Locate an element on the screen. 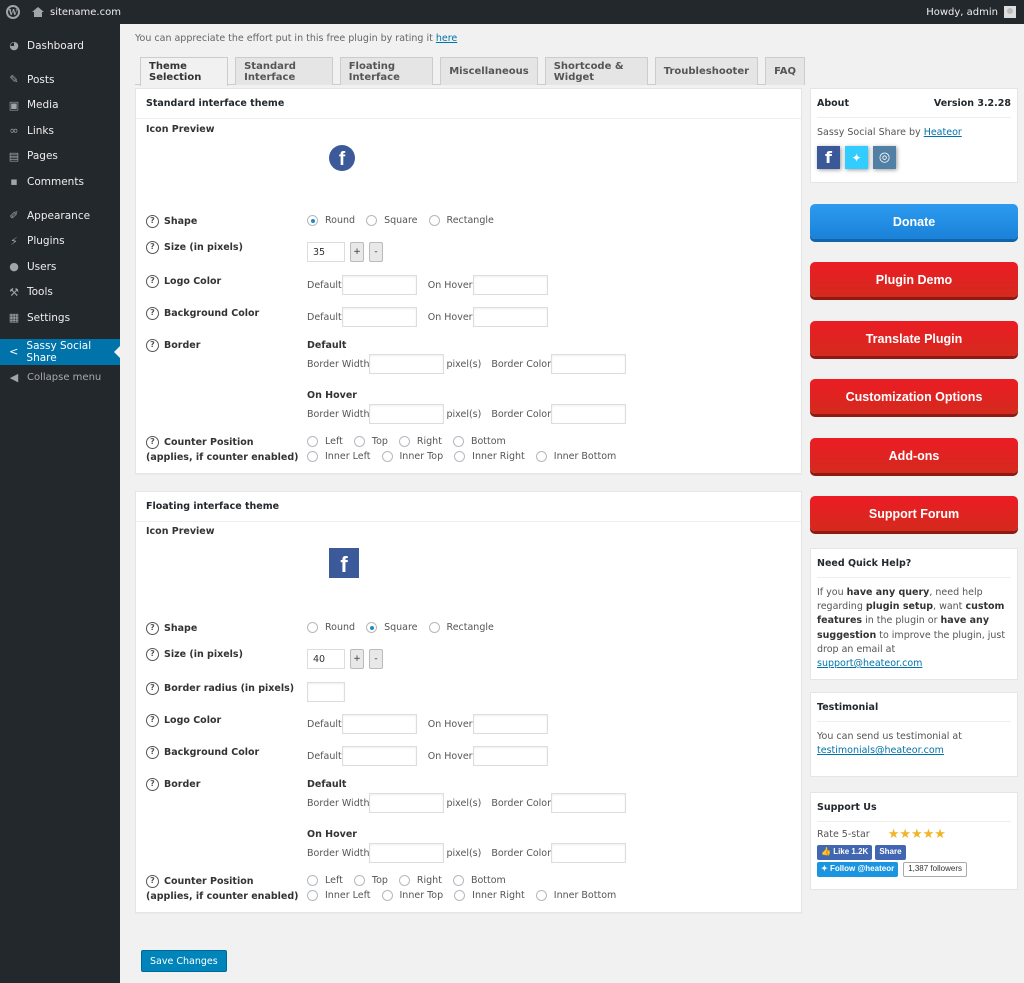  tab-floating-interface: Floating Interface is located at coordinates (386, 71).